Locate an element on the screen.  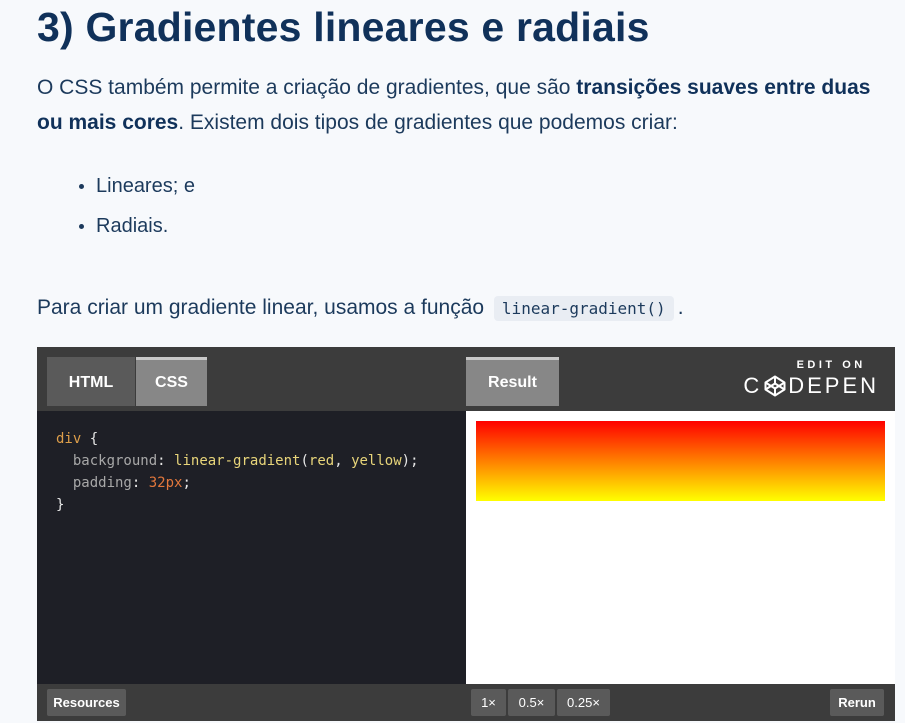
resources-button: Resources is located at coordinates (86, 702).